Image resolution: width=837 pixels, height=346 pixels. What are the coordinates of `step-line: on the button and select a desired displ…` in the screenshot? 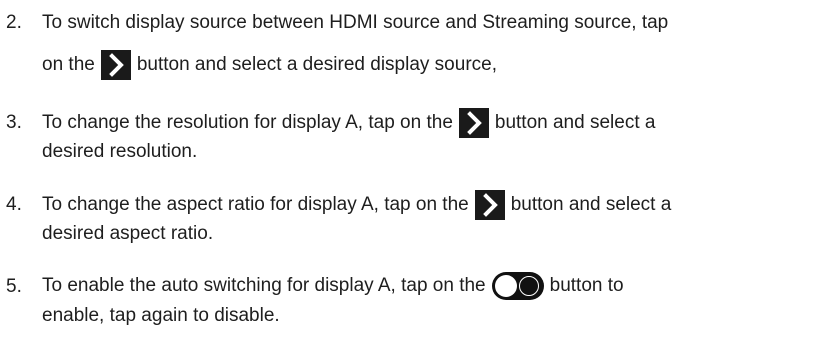 It's located at (269, 65).